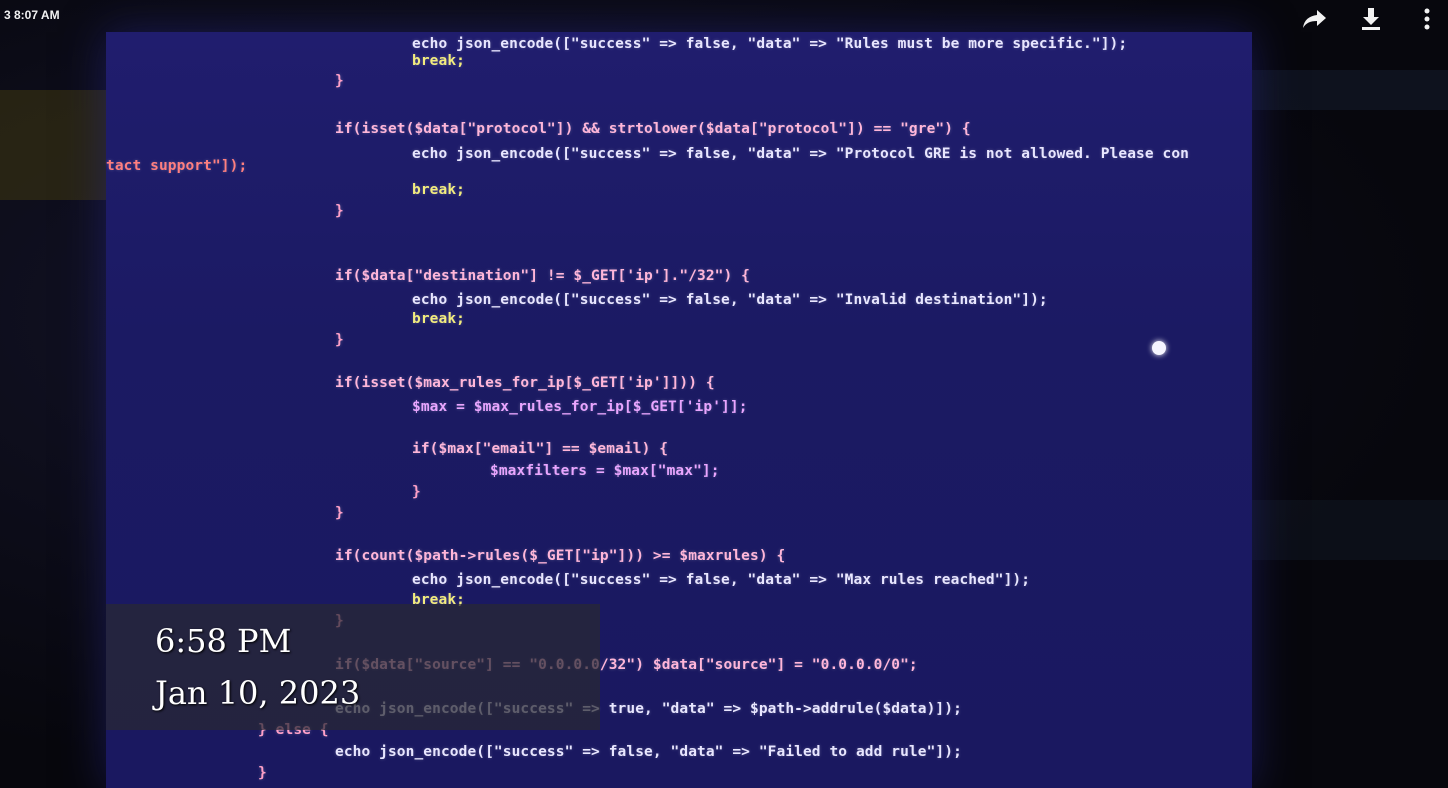 The width and height of the screenshot is (1448, 788). Describe the element at coordinates (1159, 348) in the screenshot. I see `mouse-cursor-dot` at that location.